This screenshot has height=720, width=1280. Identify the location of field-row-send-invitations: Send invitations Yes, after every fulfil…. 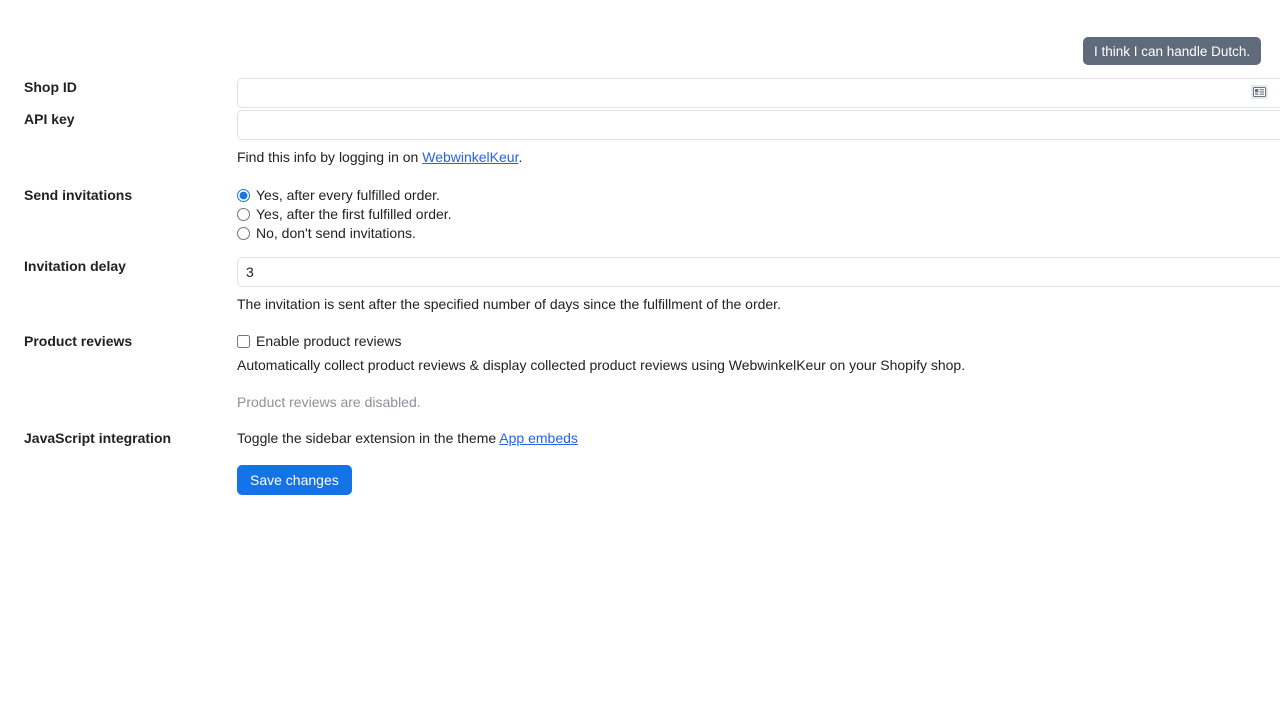
(640, 214).